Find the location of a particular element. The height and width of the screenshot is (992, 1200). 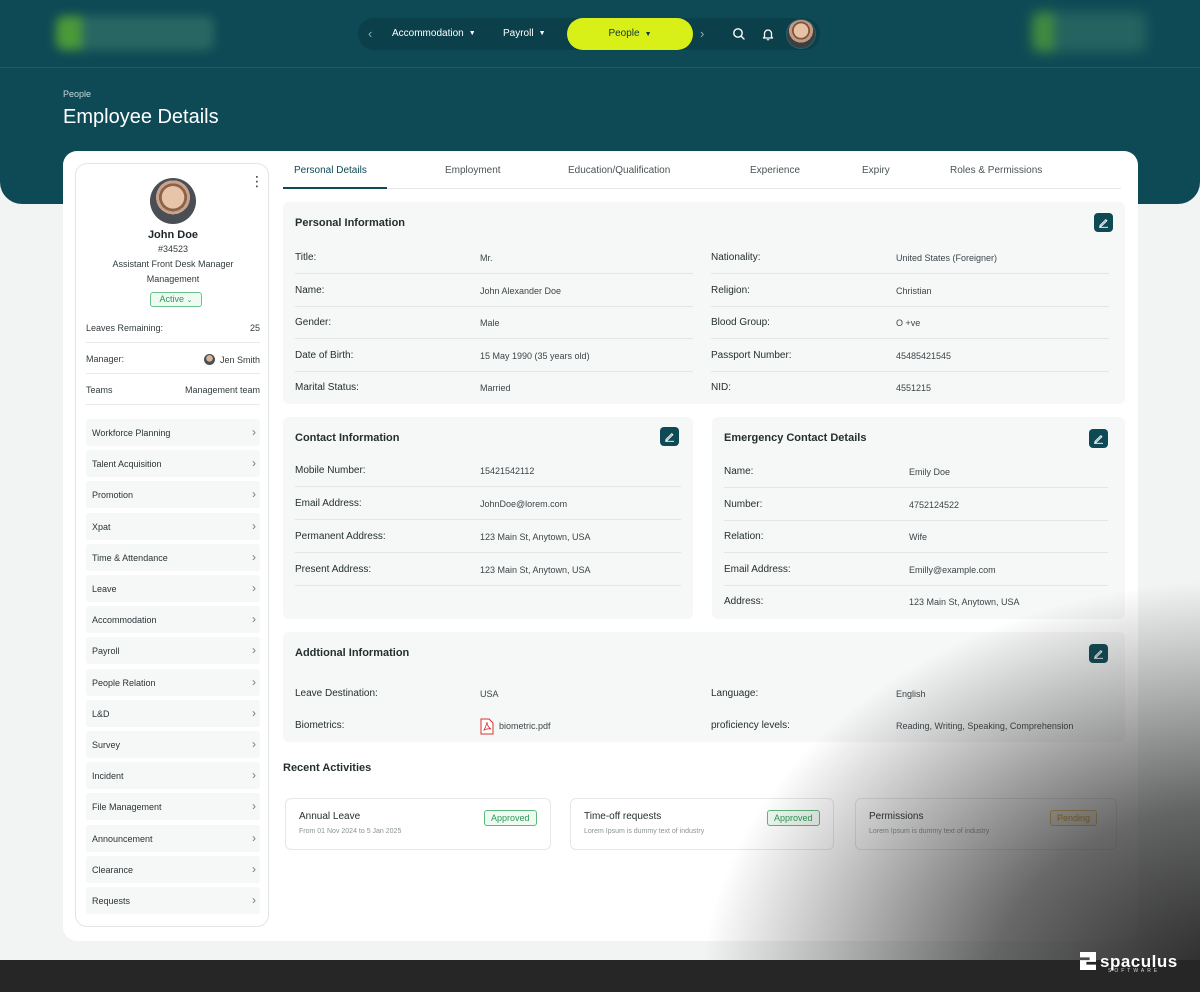

menu-item-l-d: L&D › is located at coordinates (173, 713).